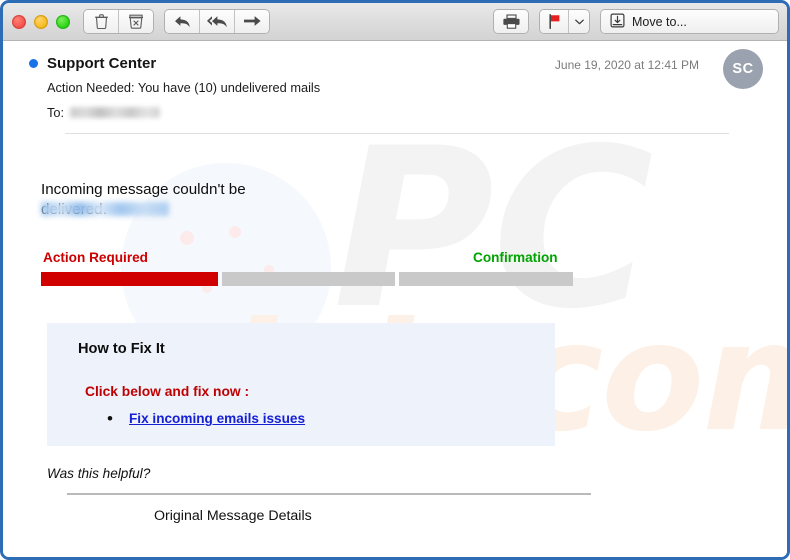 This screenshot has width=790, height=560. I want to click on reply-all-arrows-icon, so click(217, 22).